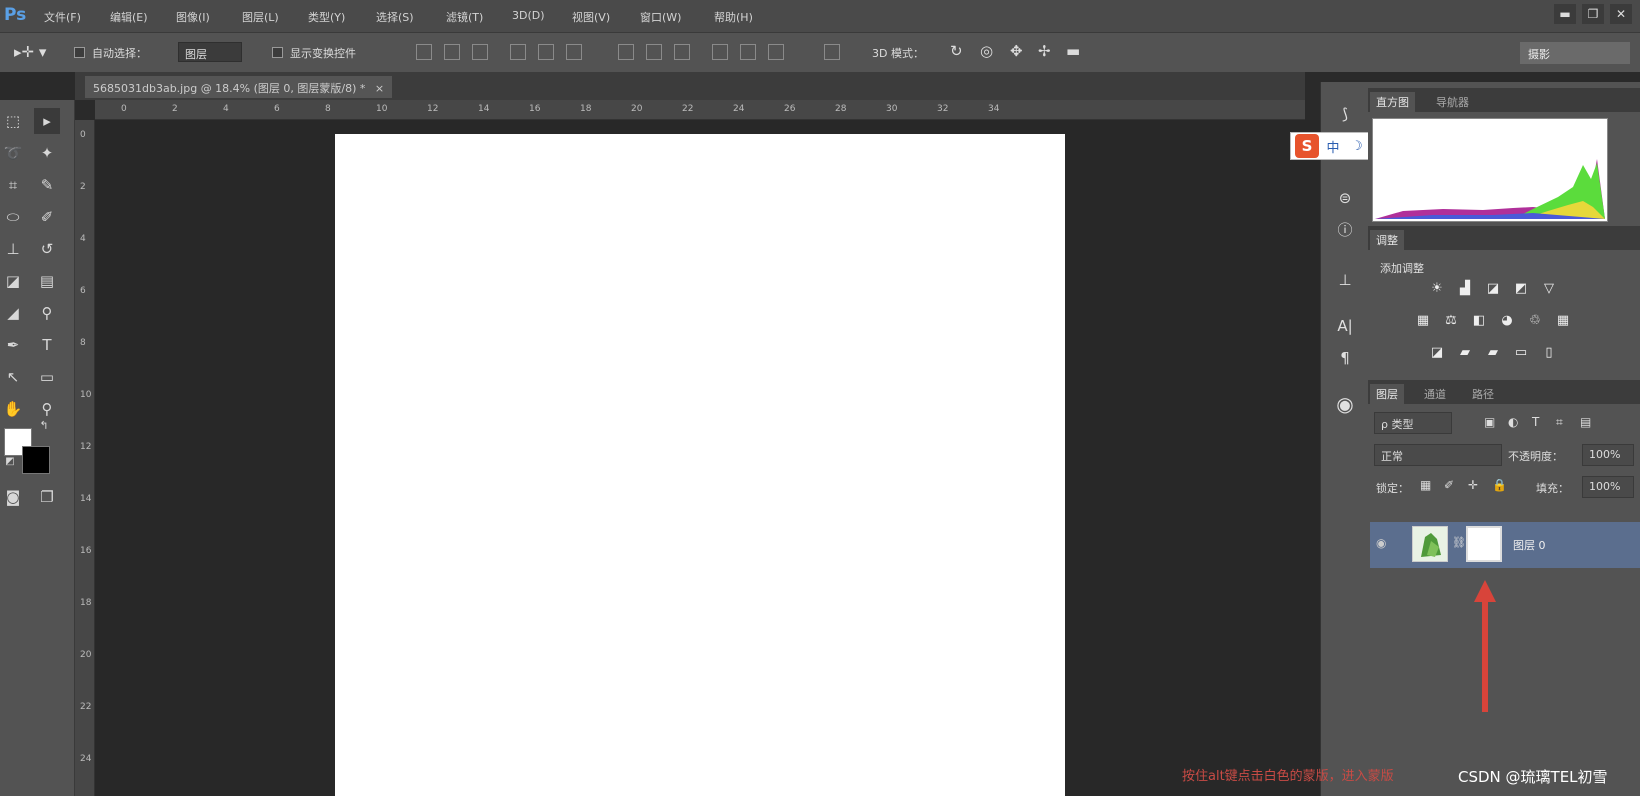 The image size is (1640, 796). Describe the element at coordinates (1437, 353) in the screenshot. I see `invert-icon: ◪` at that location.